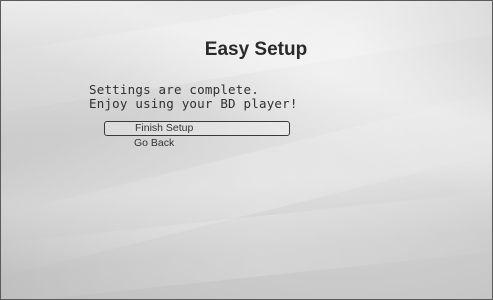 This screenshot has height=300, width=493. What do you see at coordinates (256, 49) in the screenshot?
I see `page-title: Easy Setup` at bounding box center [256, 49].